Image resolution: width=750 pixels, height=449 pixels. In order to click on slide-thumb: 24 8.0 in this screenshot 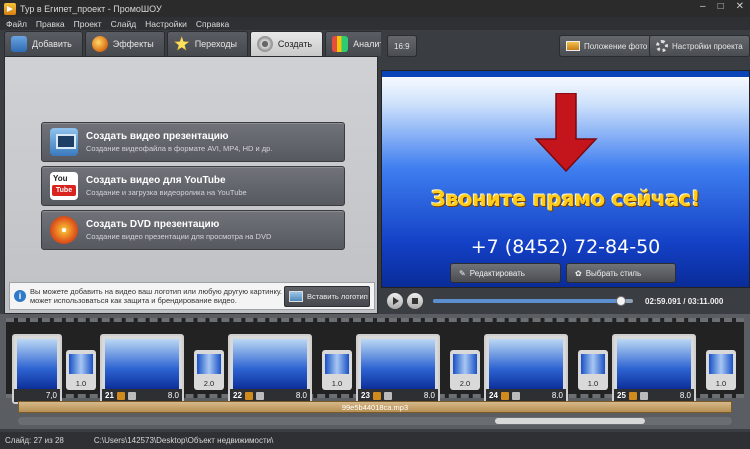, I will do `click(526, 369)`.